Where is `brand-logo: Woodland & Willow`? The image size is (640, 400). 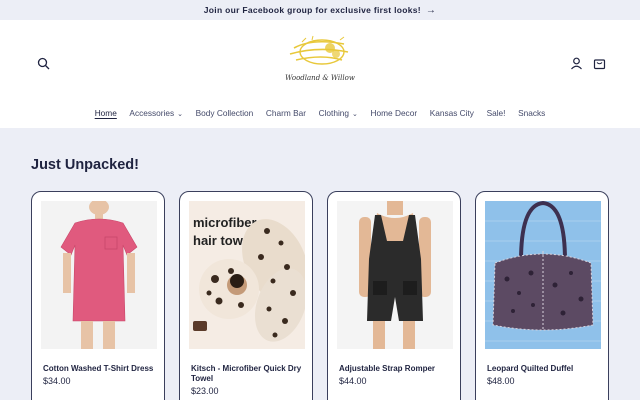
brand-logo: Woodland & Willow is located at coordinates (320, 62).